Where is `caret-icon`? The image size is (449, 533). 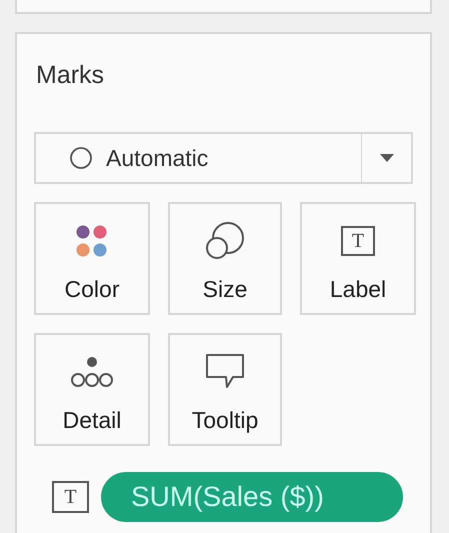
caret-icon is located at coordinates (387, 158).